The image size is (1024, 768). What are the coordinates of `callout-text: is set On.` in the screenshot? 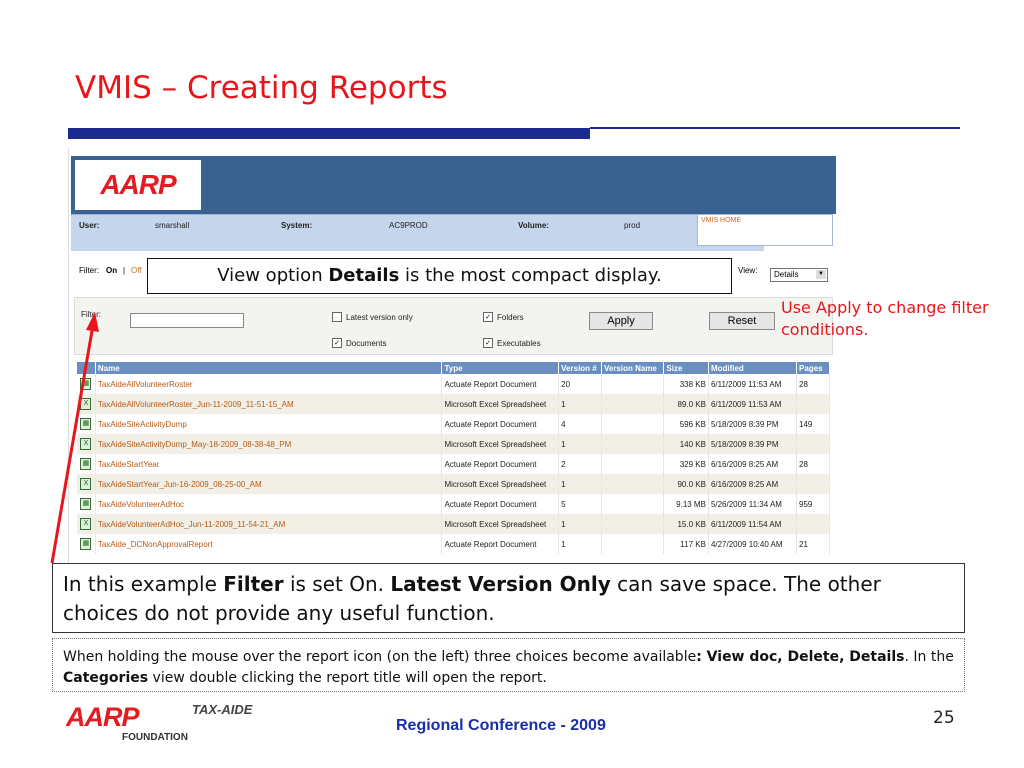 It's located at (337, 584).